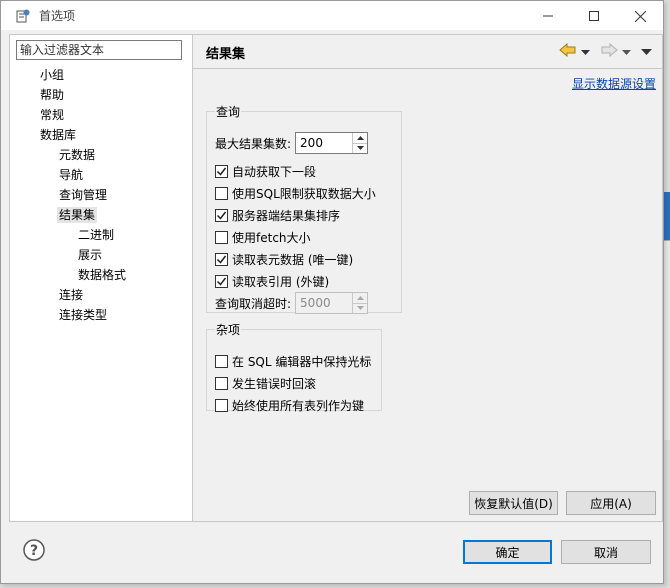  I want to click on ok-button: 确定, so click(507, 552).